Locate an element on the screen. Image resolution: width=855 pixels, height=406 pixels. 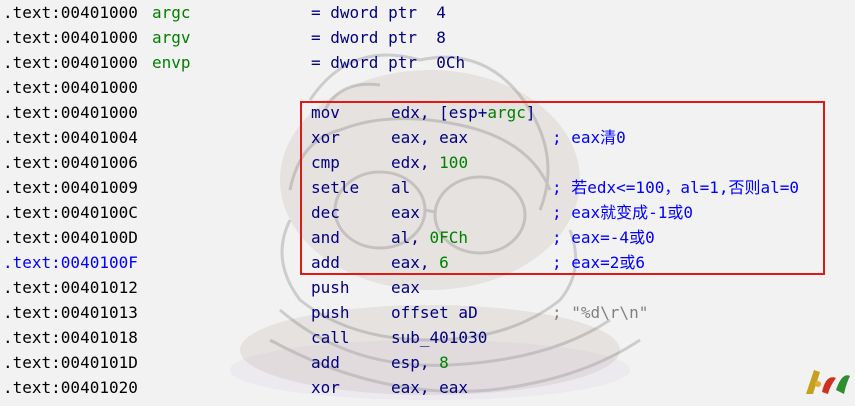
address: .text:00401012 is located at coordinates (70, 287).